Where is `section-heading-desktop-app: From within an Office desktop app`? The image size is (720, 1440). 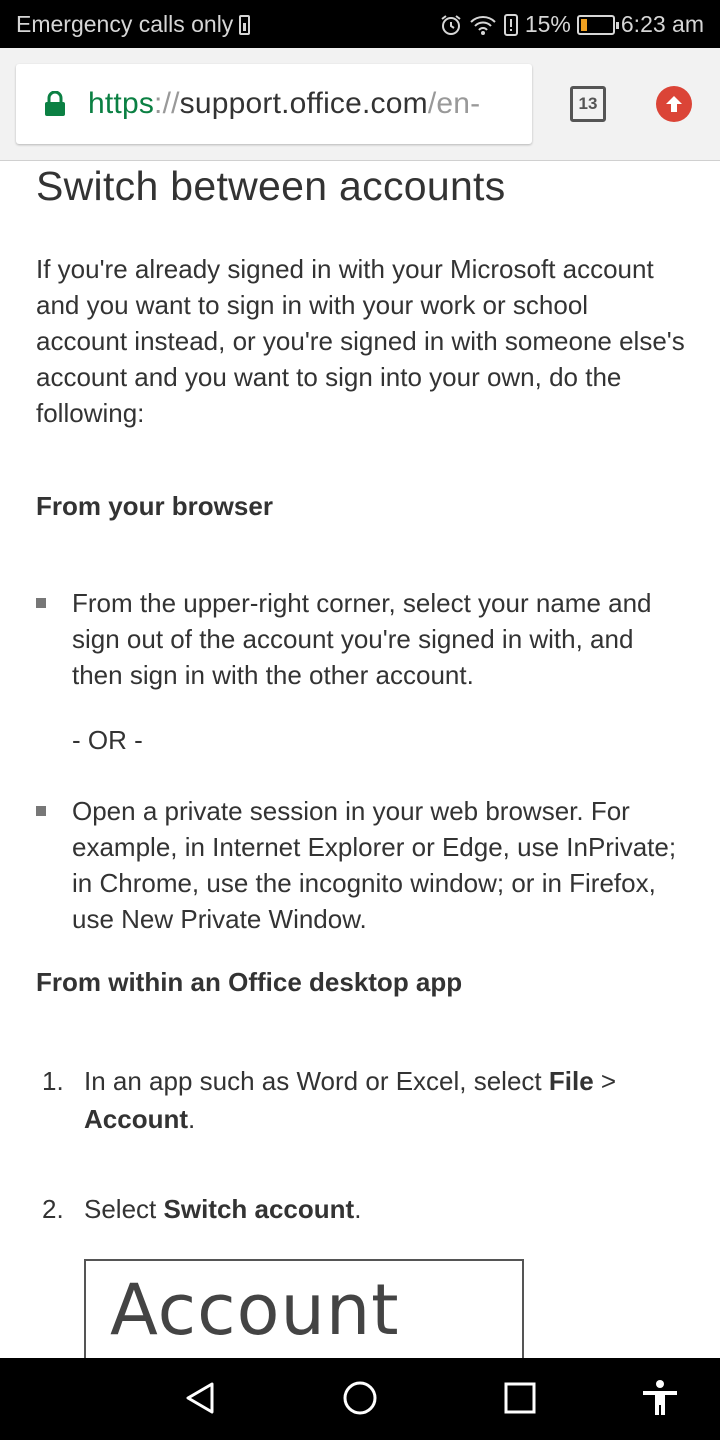
section-heading-desktop-app: From within an Office desktop app is located at coordinates (249, 982).